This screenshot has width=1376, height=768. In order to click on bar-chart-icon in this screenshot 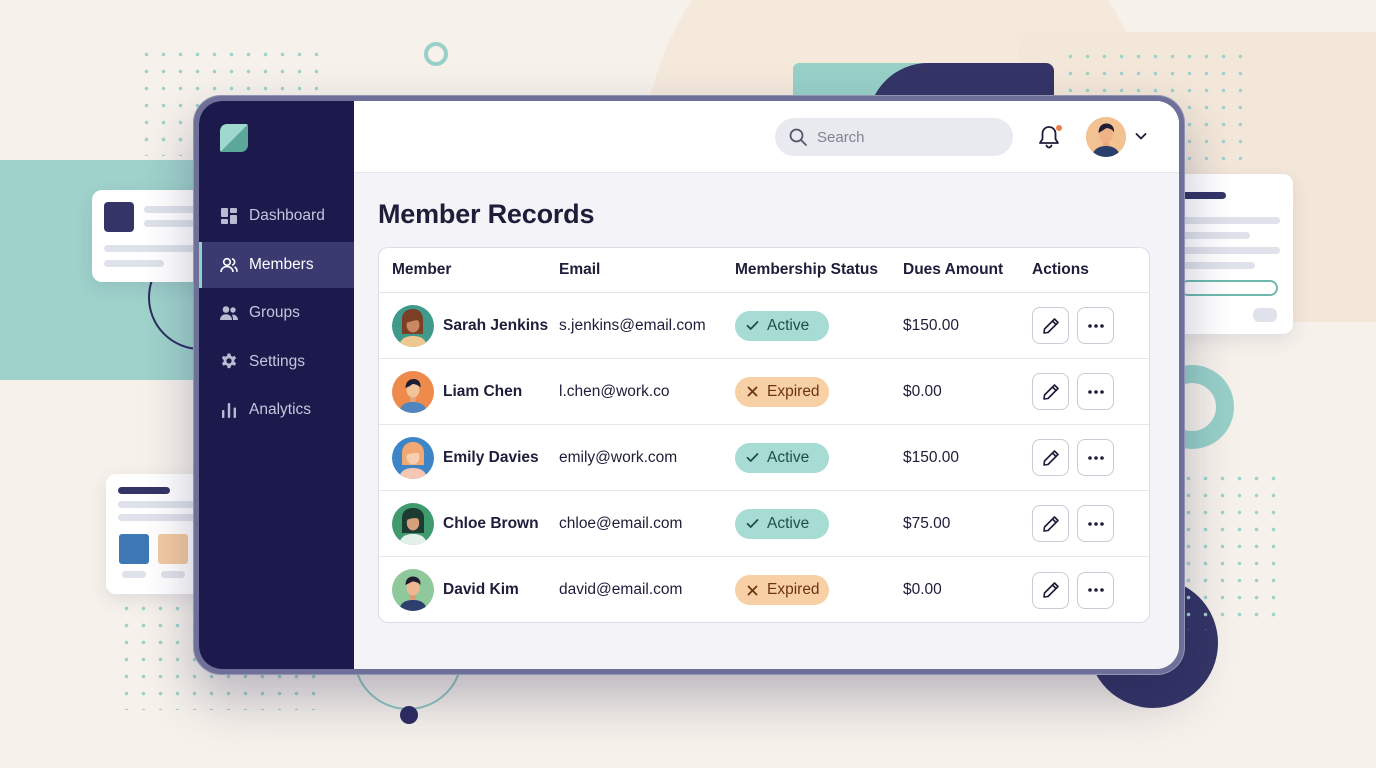, I will do `click(229, 410)`.